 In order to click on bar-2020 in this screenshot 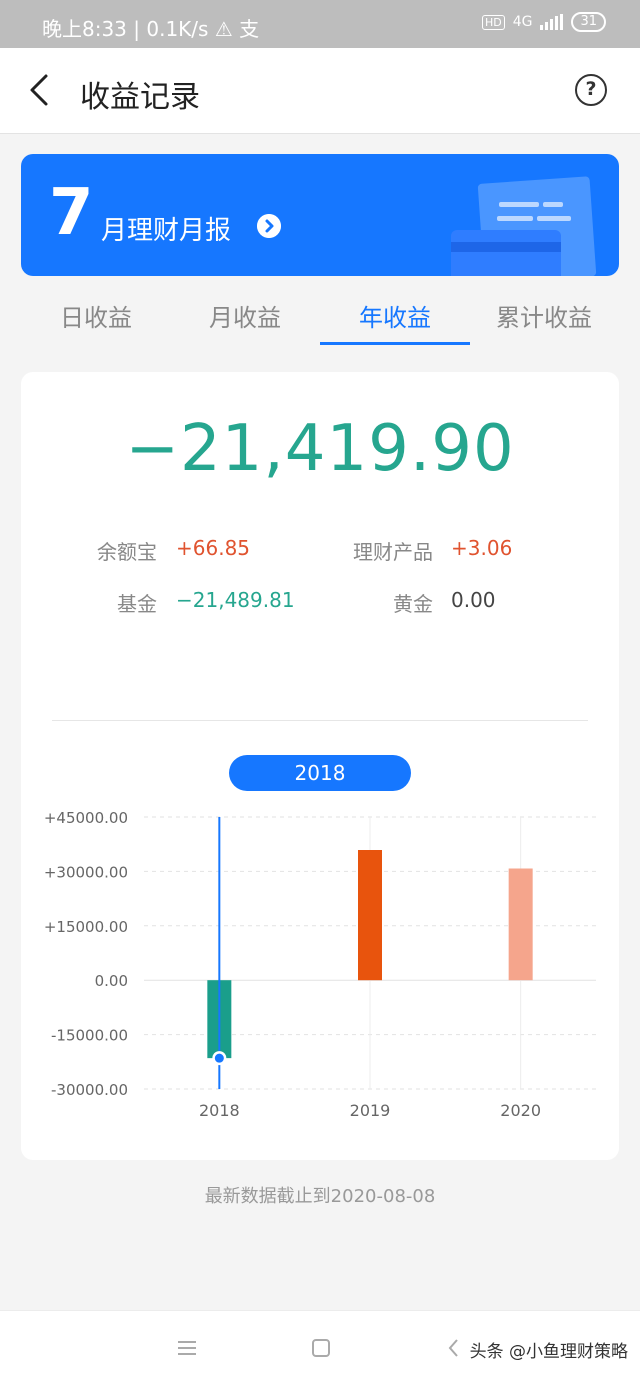, I will do `click(520, 924)`.